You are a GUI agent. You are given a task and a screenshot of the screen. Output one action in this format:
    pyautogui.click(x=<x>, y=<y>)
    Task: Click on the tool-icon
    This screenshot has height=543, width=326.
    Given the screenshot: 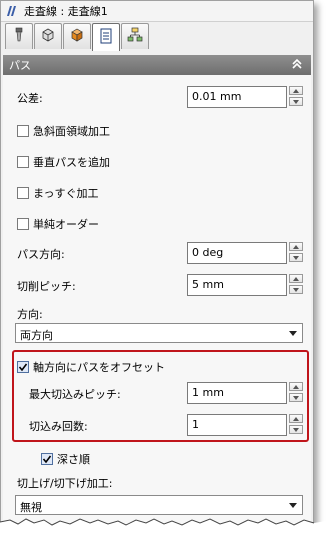 What is the action you would take?
    pyautogui.click(x=19, y=36)
    